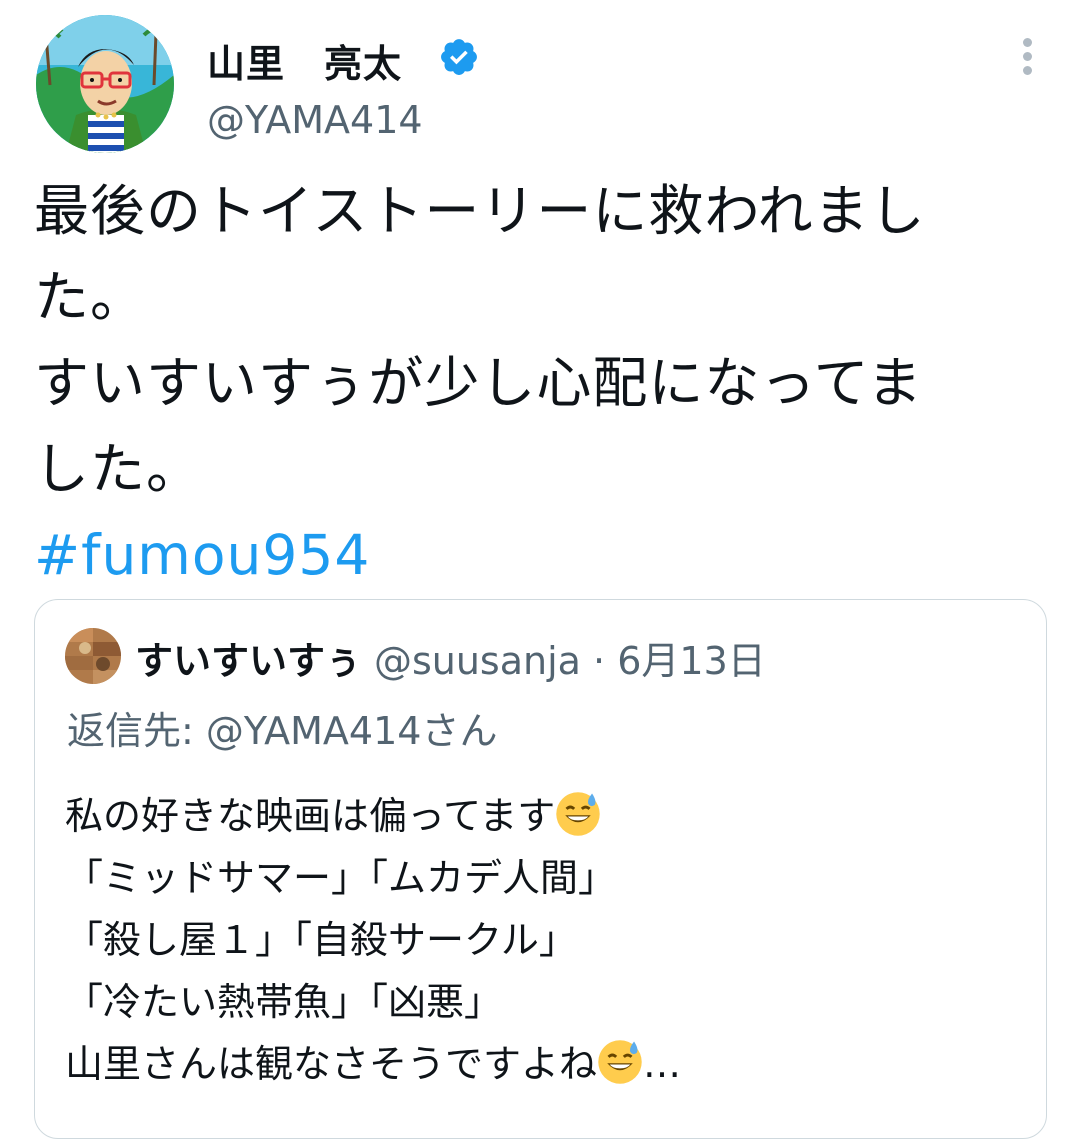  I want to click on quoted-header: すいすいすぅ @suusanja · 6月13日, so click(450, 657).